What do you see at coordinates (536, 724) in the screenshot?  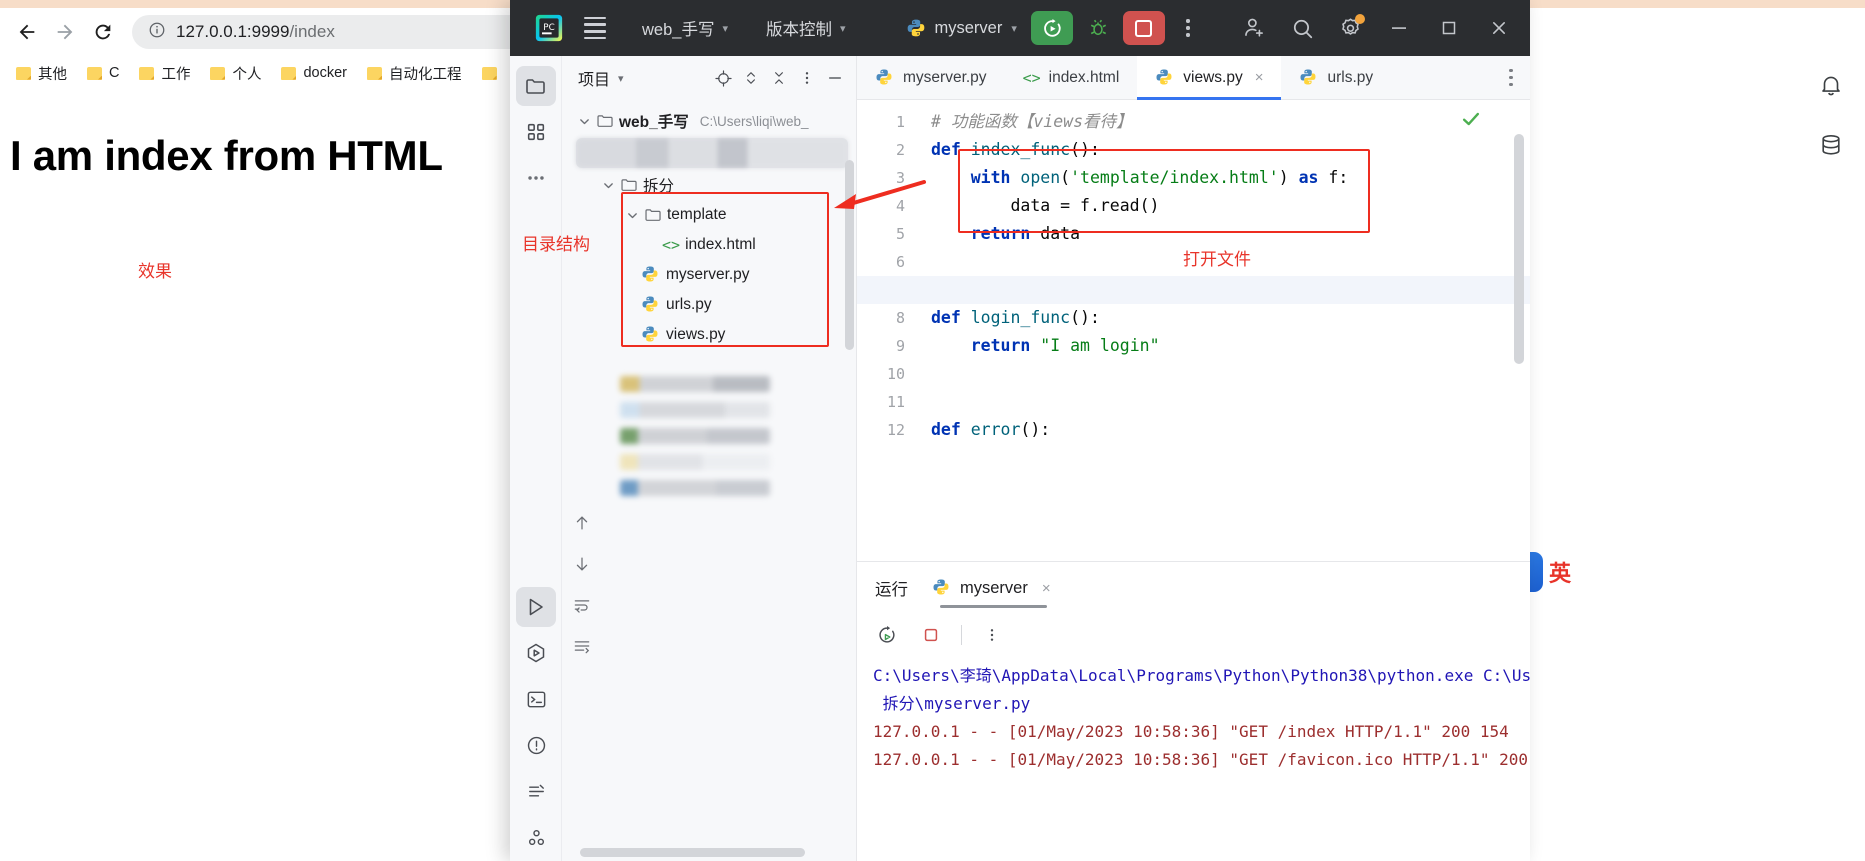 I see `activity-bar-bottom` at bounding box center [536, 724].